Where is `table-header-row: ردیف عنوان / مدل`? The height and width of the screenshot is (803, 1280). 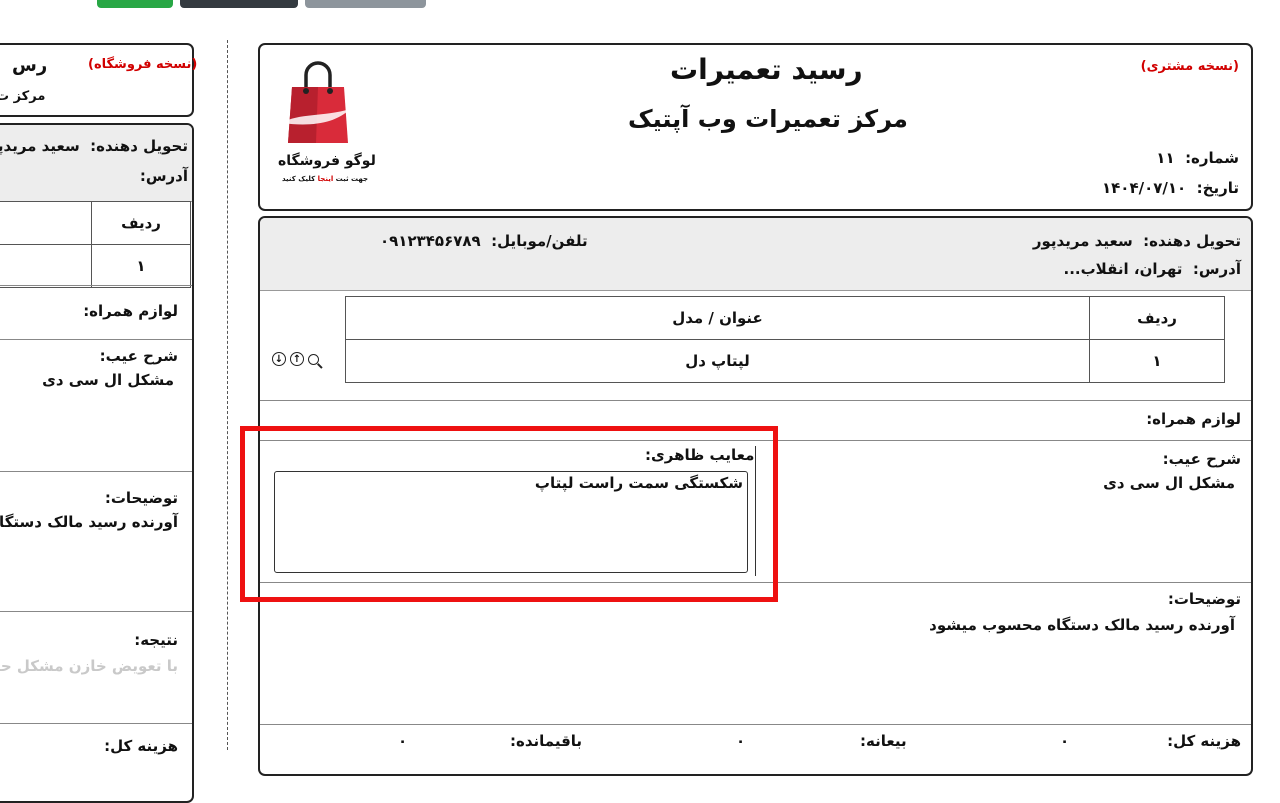 table-header-row: ردیف عنوان / مدل is located at coordinates (785, 318).